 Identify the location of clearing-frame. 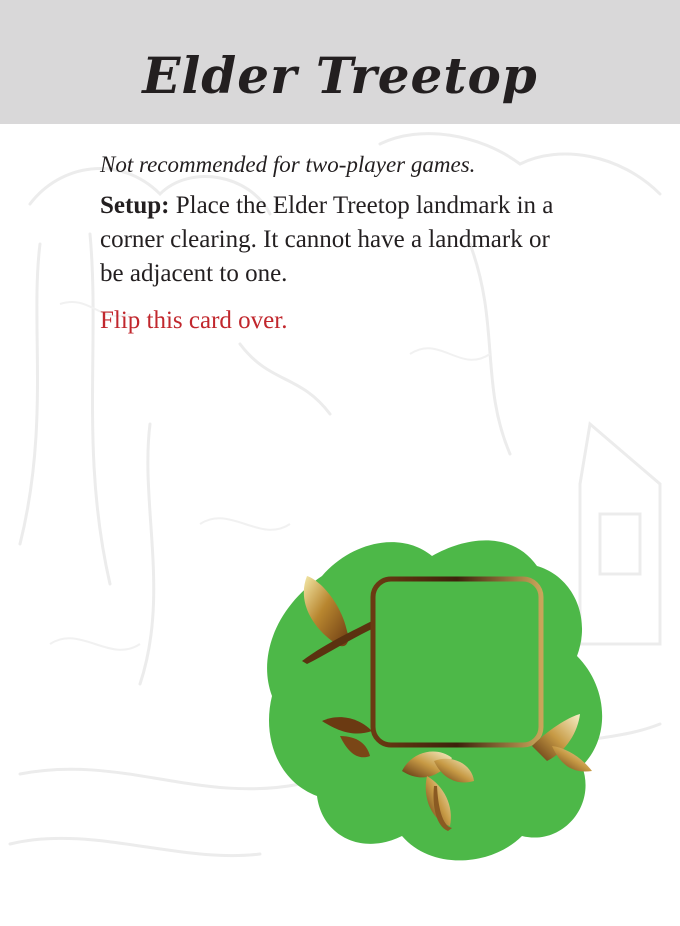
(457, 662).